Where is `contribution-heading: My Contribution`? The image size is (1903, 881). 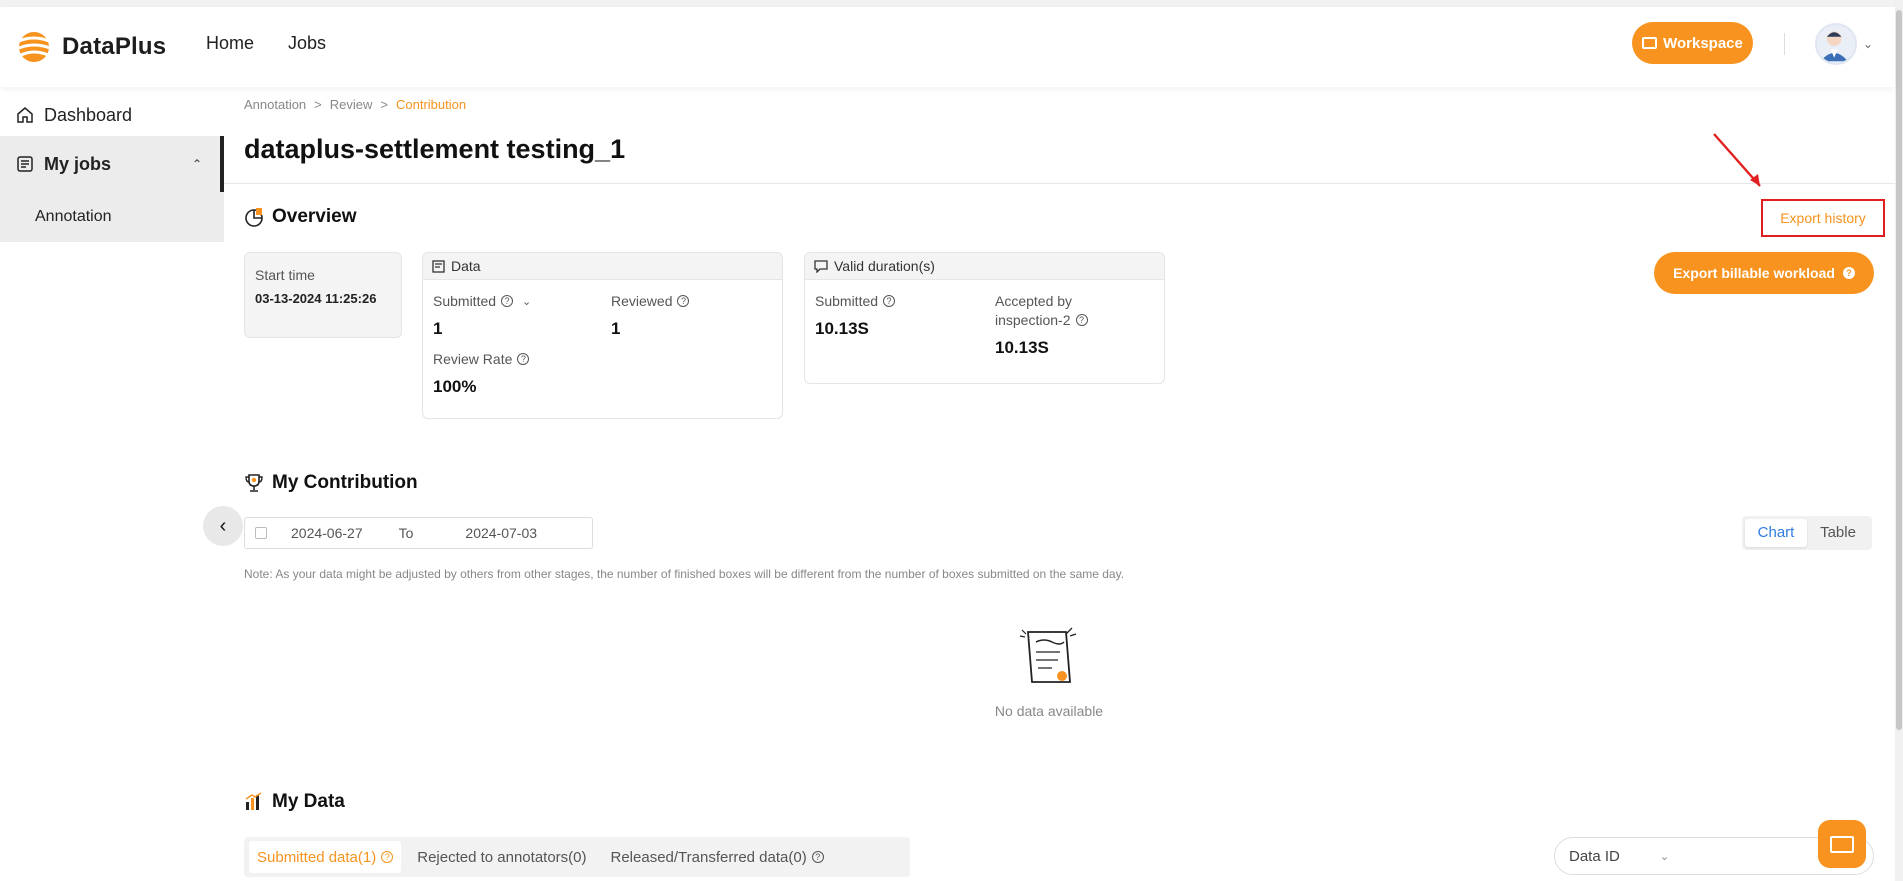 contribution-heading: My Contribution is located at coordinates (331, 483).